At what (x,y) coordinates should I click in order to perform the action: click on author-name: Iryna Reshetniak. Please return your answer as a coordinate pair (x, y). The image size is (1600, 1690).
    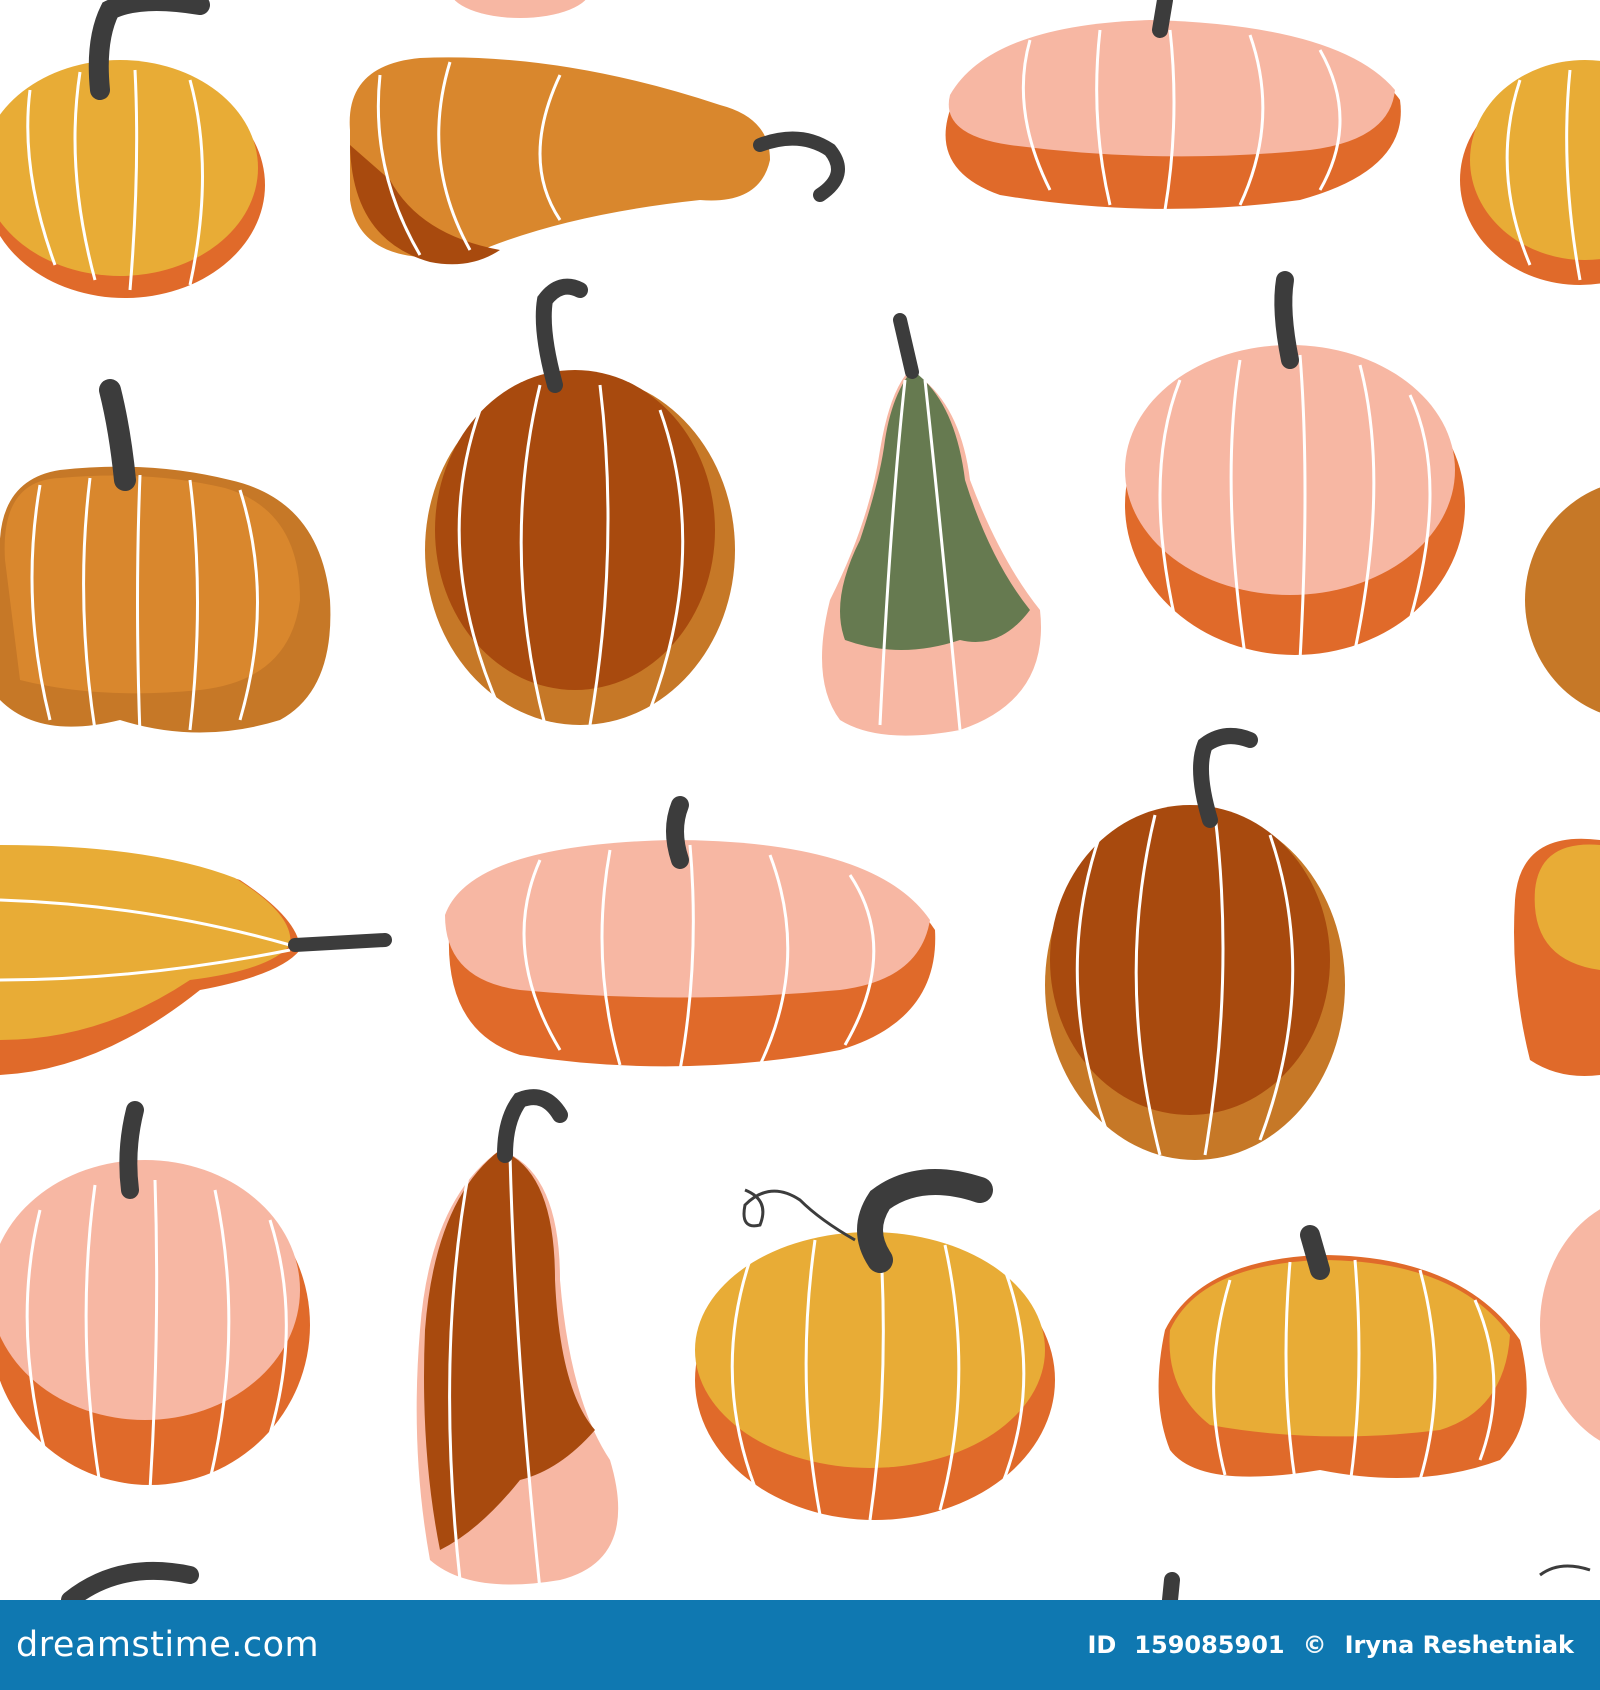
    Looking at the image, I should click on (1459, 1645).